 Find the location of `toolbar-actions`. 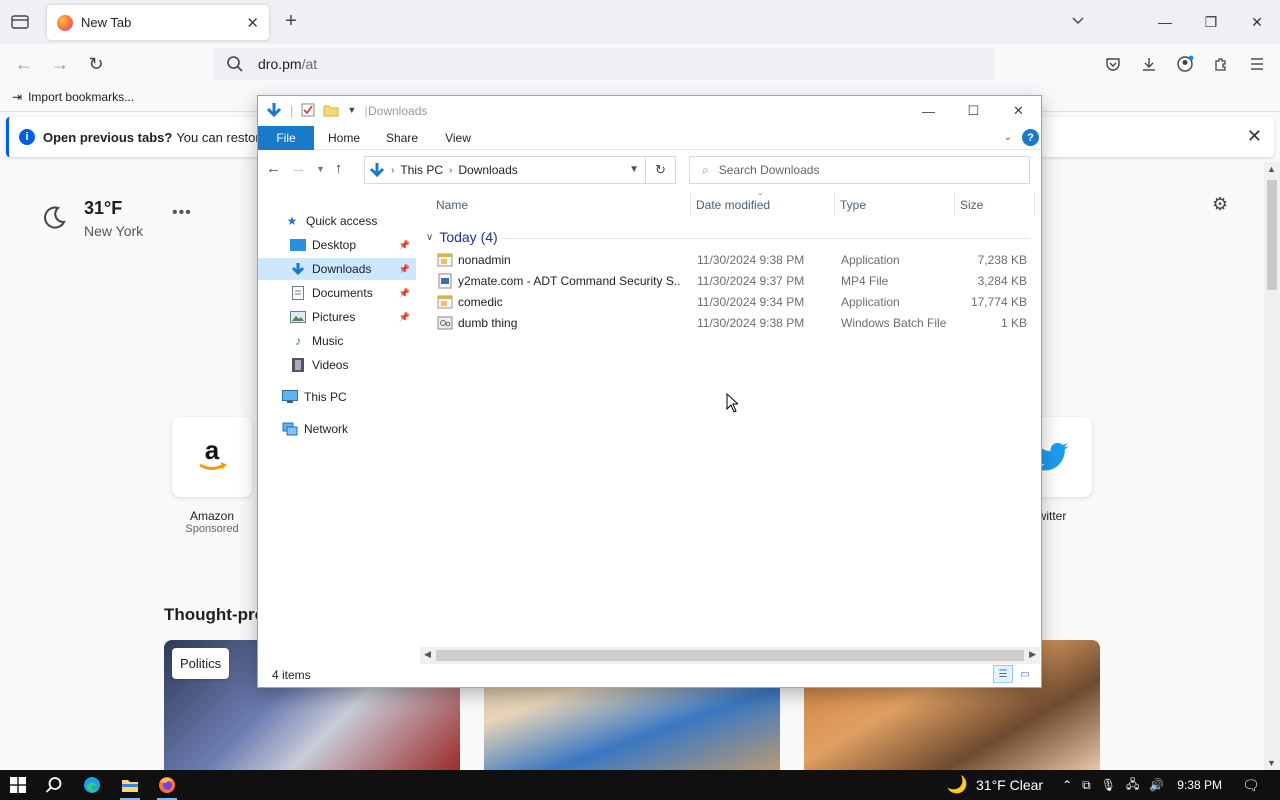

toolbar-actions is located at coordinates (1185, 64).